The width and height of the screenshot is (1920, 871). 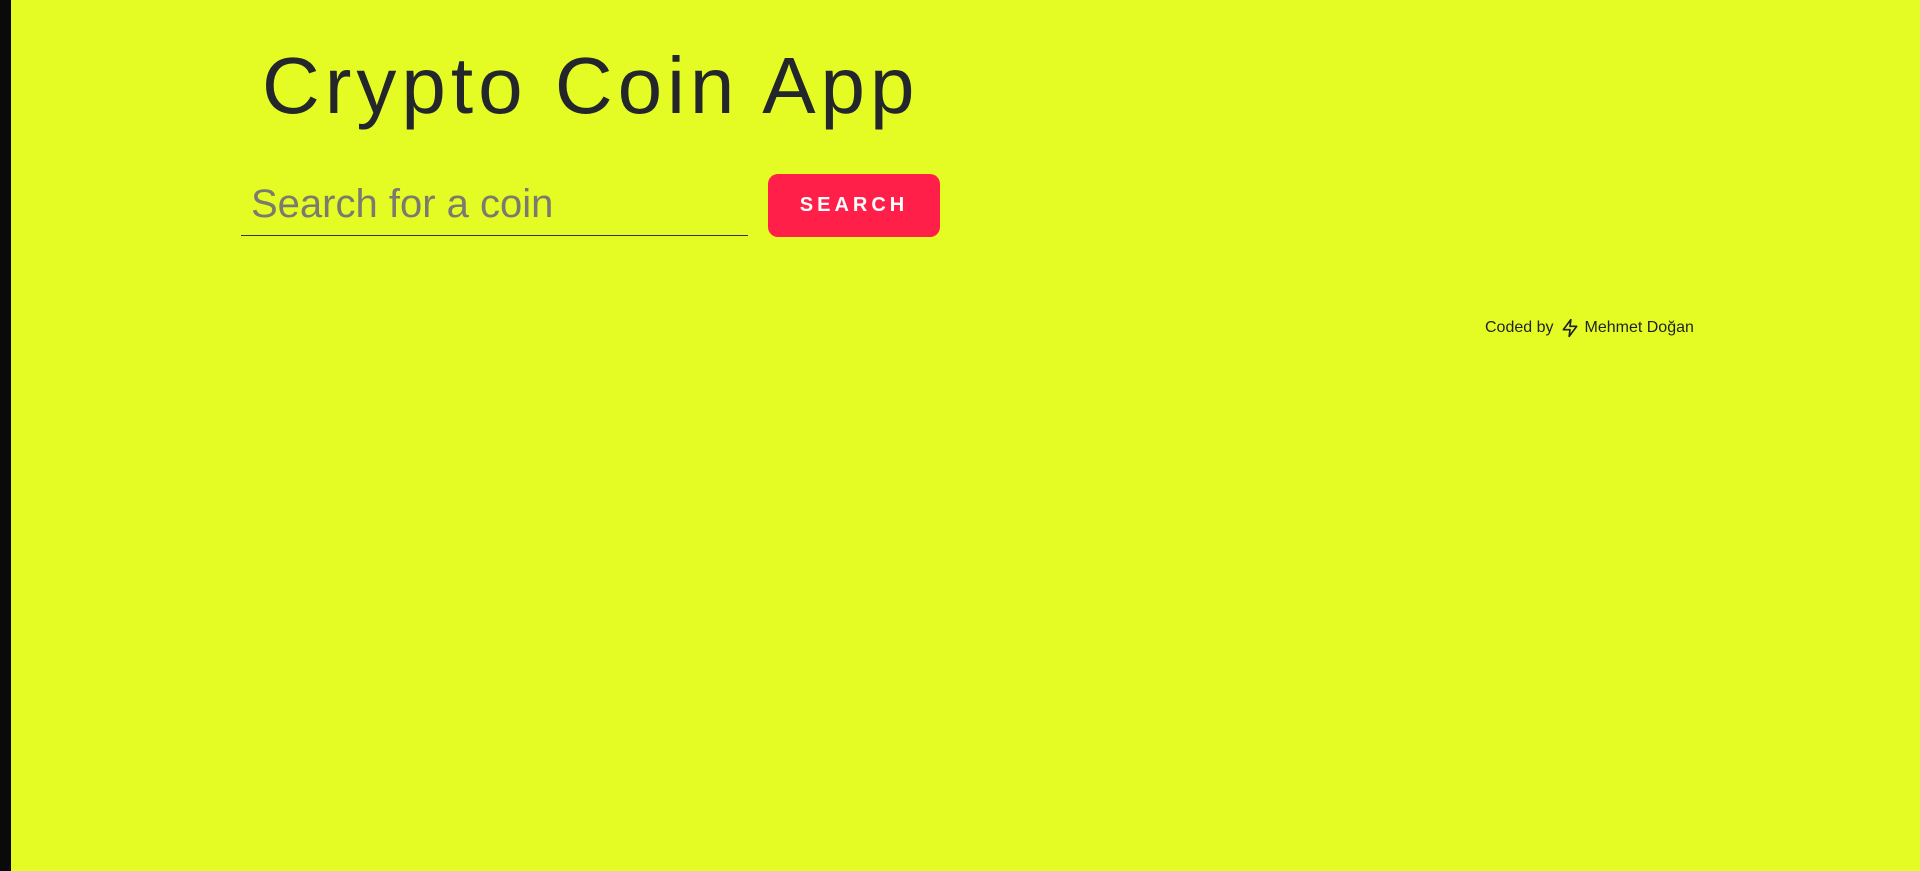 I want to click on page-title: Crypto Coin App, so click(x=591, y=85).